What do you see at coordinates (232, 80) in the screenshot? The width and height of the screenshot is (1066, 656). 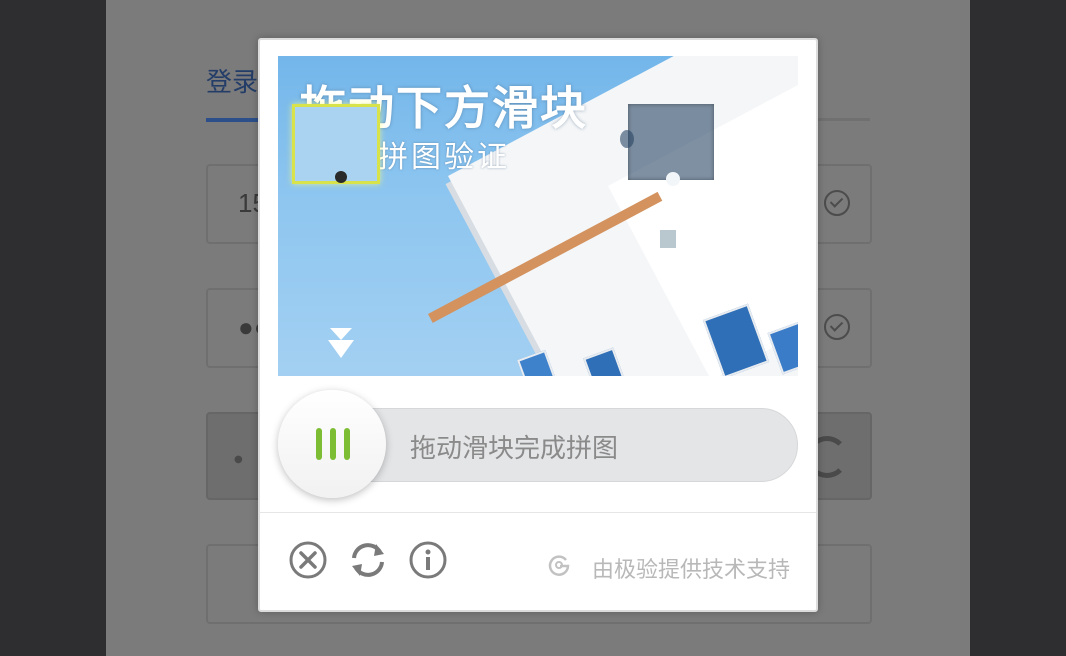 I see `login-tab: 登录` at bounding box center [232, 80].